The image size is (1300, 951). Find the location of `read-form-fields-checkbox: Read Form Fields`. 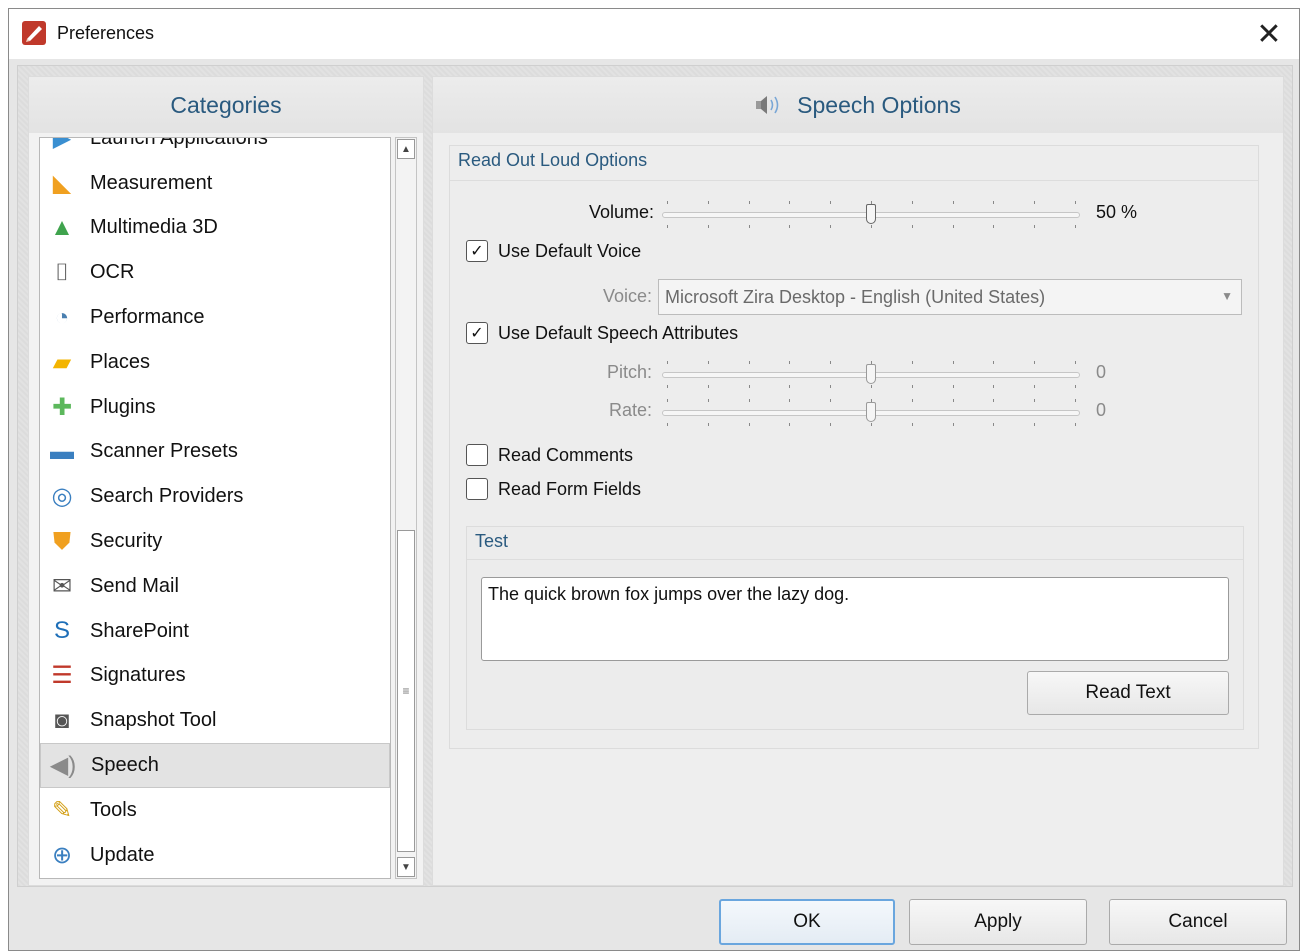

read-form-fields-checkbox: Read Form Fields is located at coordinates (553, 489).